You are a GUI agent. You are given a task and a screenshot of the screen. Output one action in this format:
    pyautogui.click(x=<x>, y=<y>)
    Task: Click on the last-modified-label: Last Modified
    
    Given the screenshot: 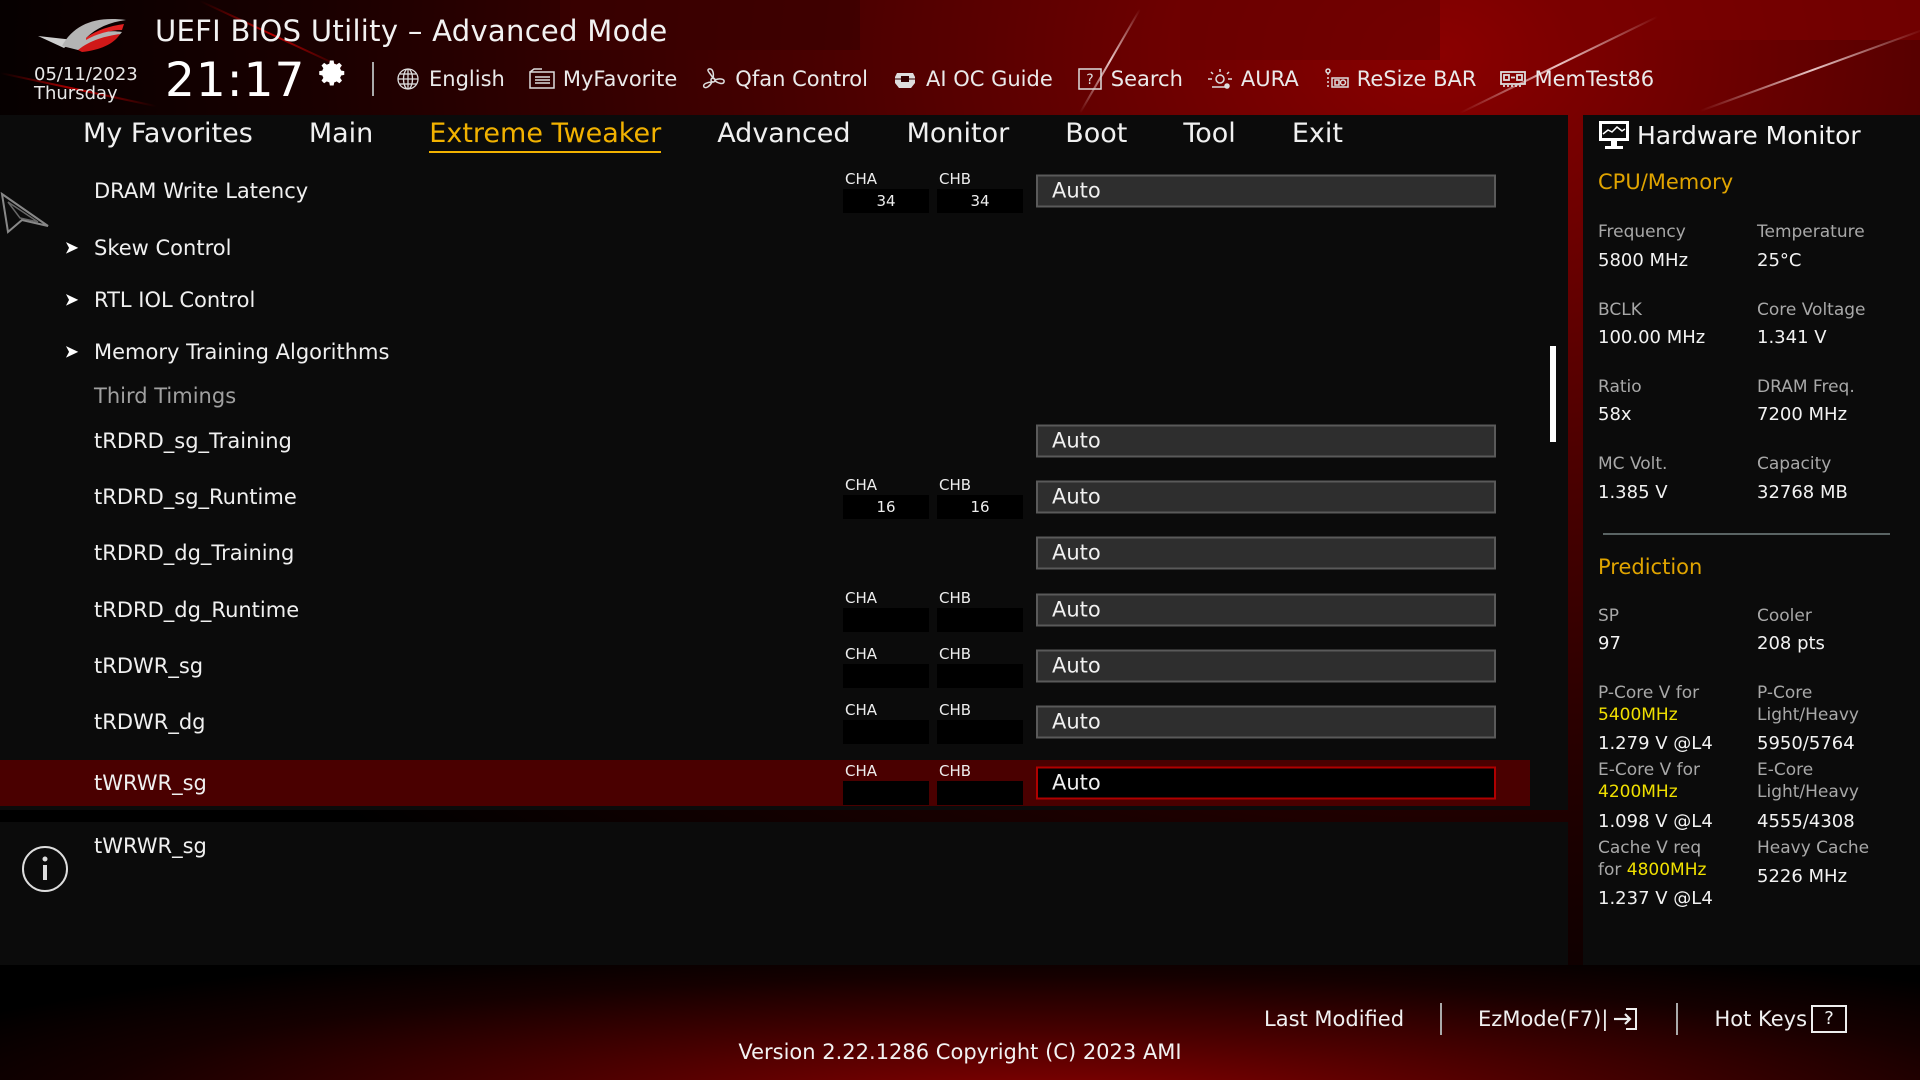 What is the action you would take?
    pyautogui.click(x=1334, y=1019)
    